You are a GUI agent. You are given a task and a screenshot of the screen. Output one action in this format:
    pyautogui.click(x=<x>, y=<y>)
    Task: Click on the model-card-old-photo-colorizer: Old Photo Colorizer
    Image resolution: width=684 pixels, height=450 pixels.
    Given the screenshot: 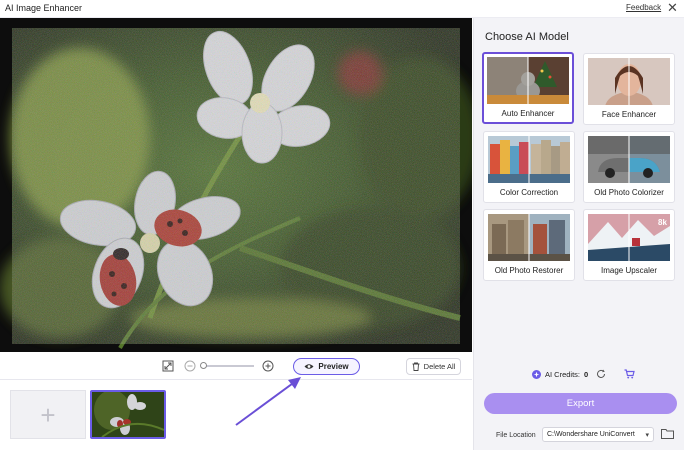 What is the action you would take?
    pyautogui.click(x=629, y=167)
    